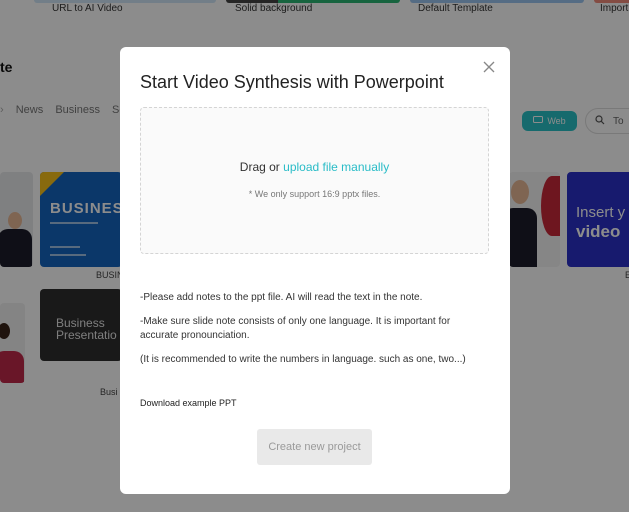 The height and width of the screenshot is (512, 629). Describe the element at coordinates (292, 82) in the screenshot. I see `dialog-title: Start Video Synthesis with Powerpoint` at that location.